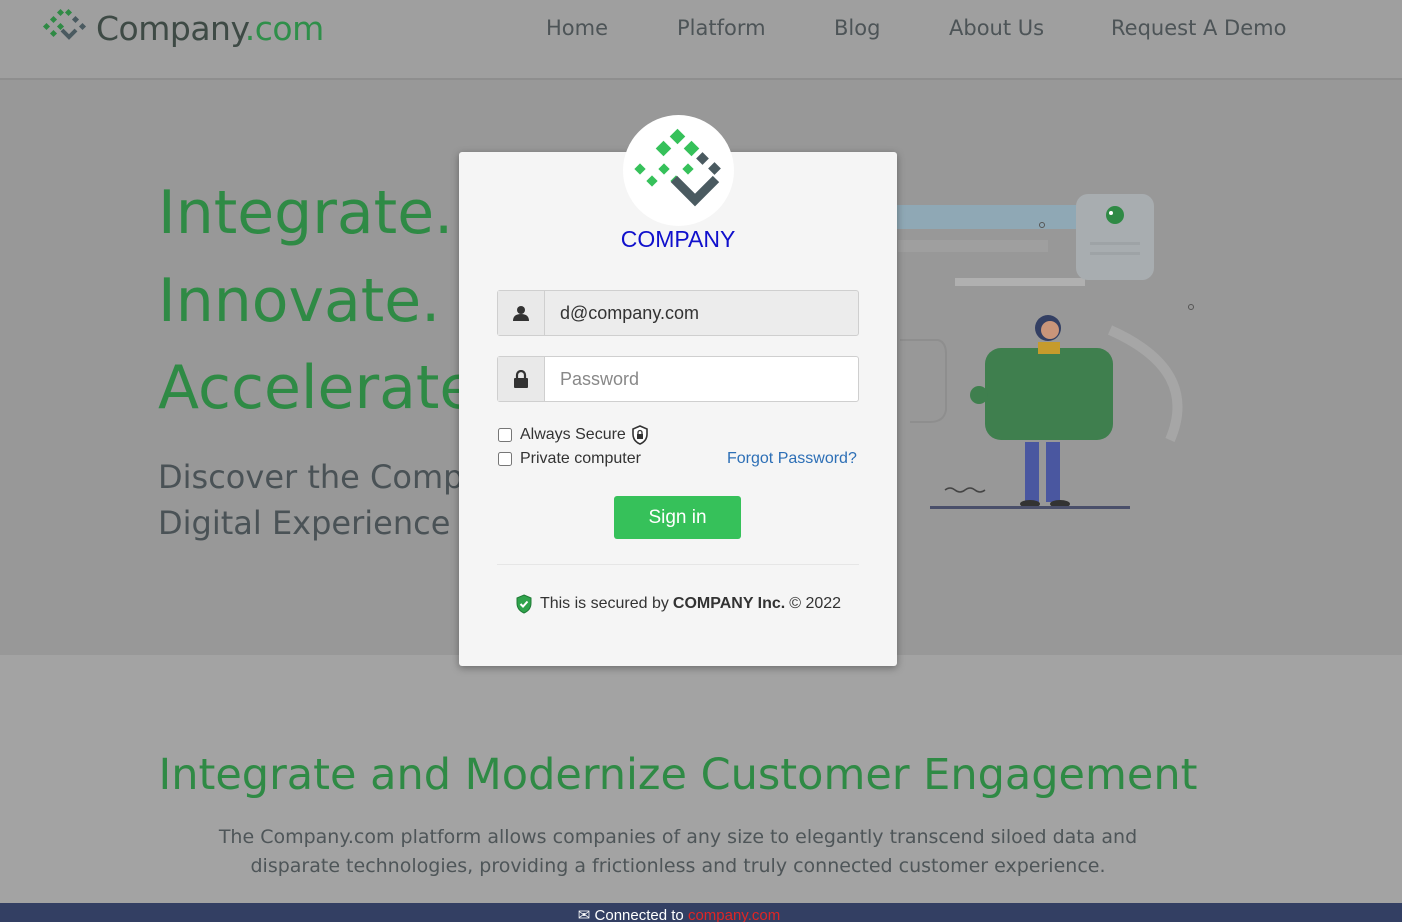 This screenshot has width=1402, height=922. What do you see at coordinates (996, 28) in the screenshot?
I see `nav-about-us: About Us` at bounding box center [996, 28].